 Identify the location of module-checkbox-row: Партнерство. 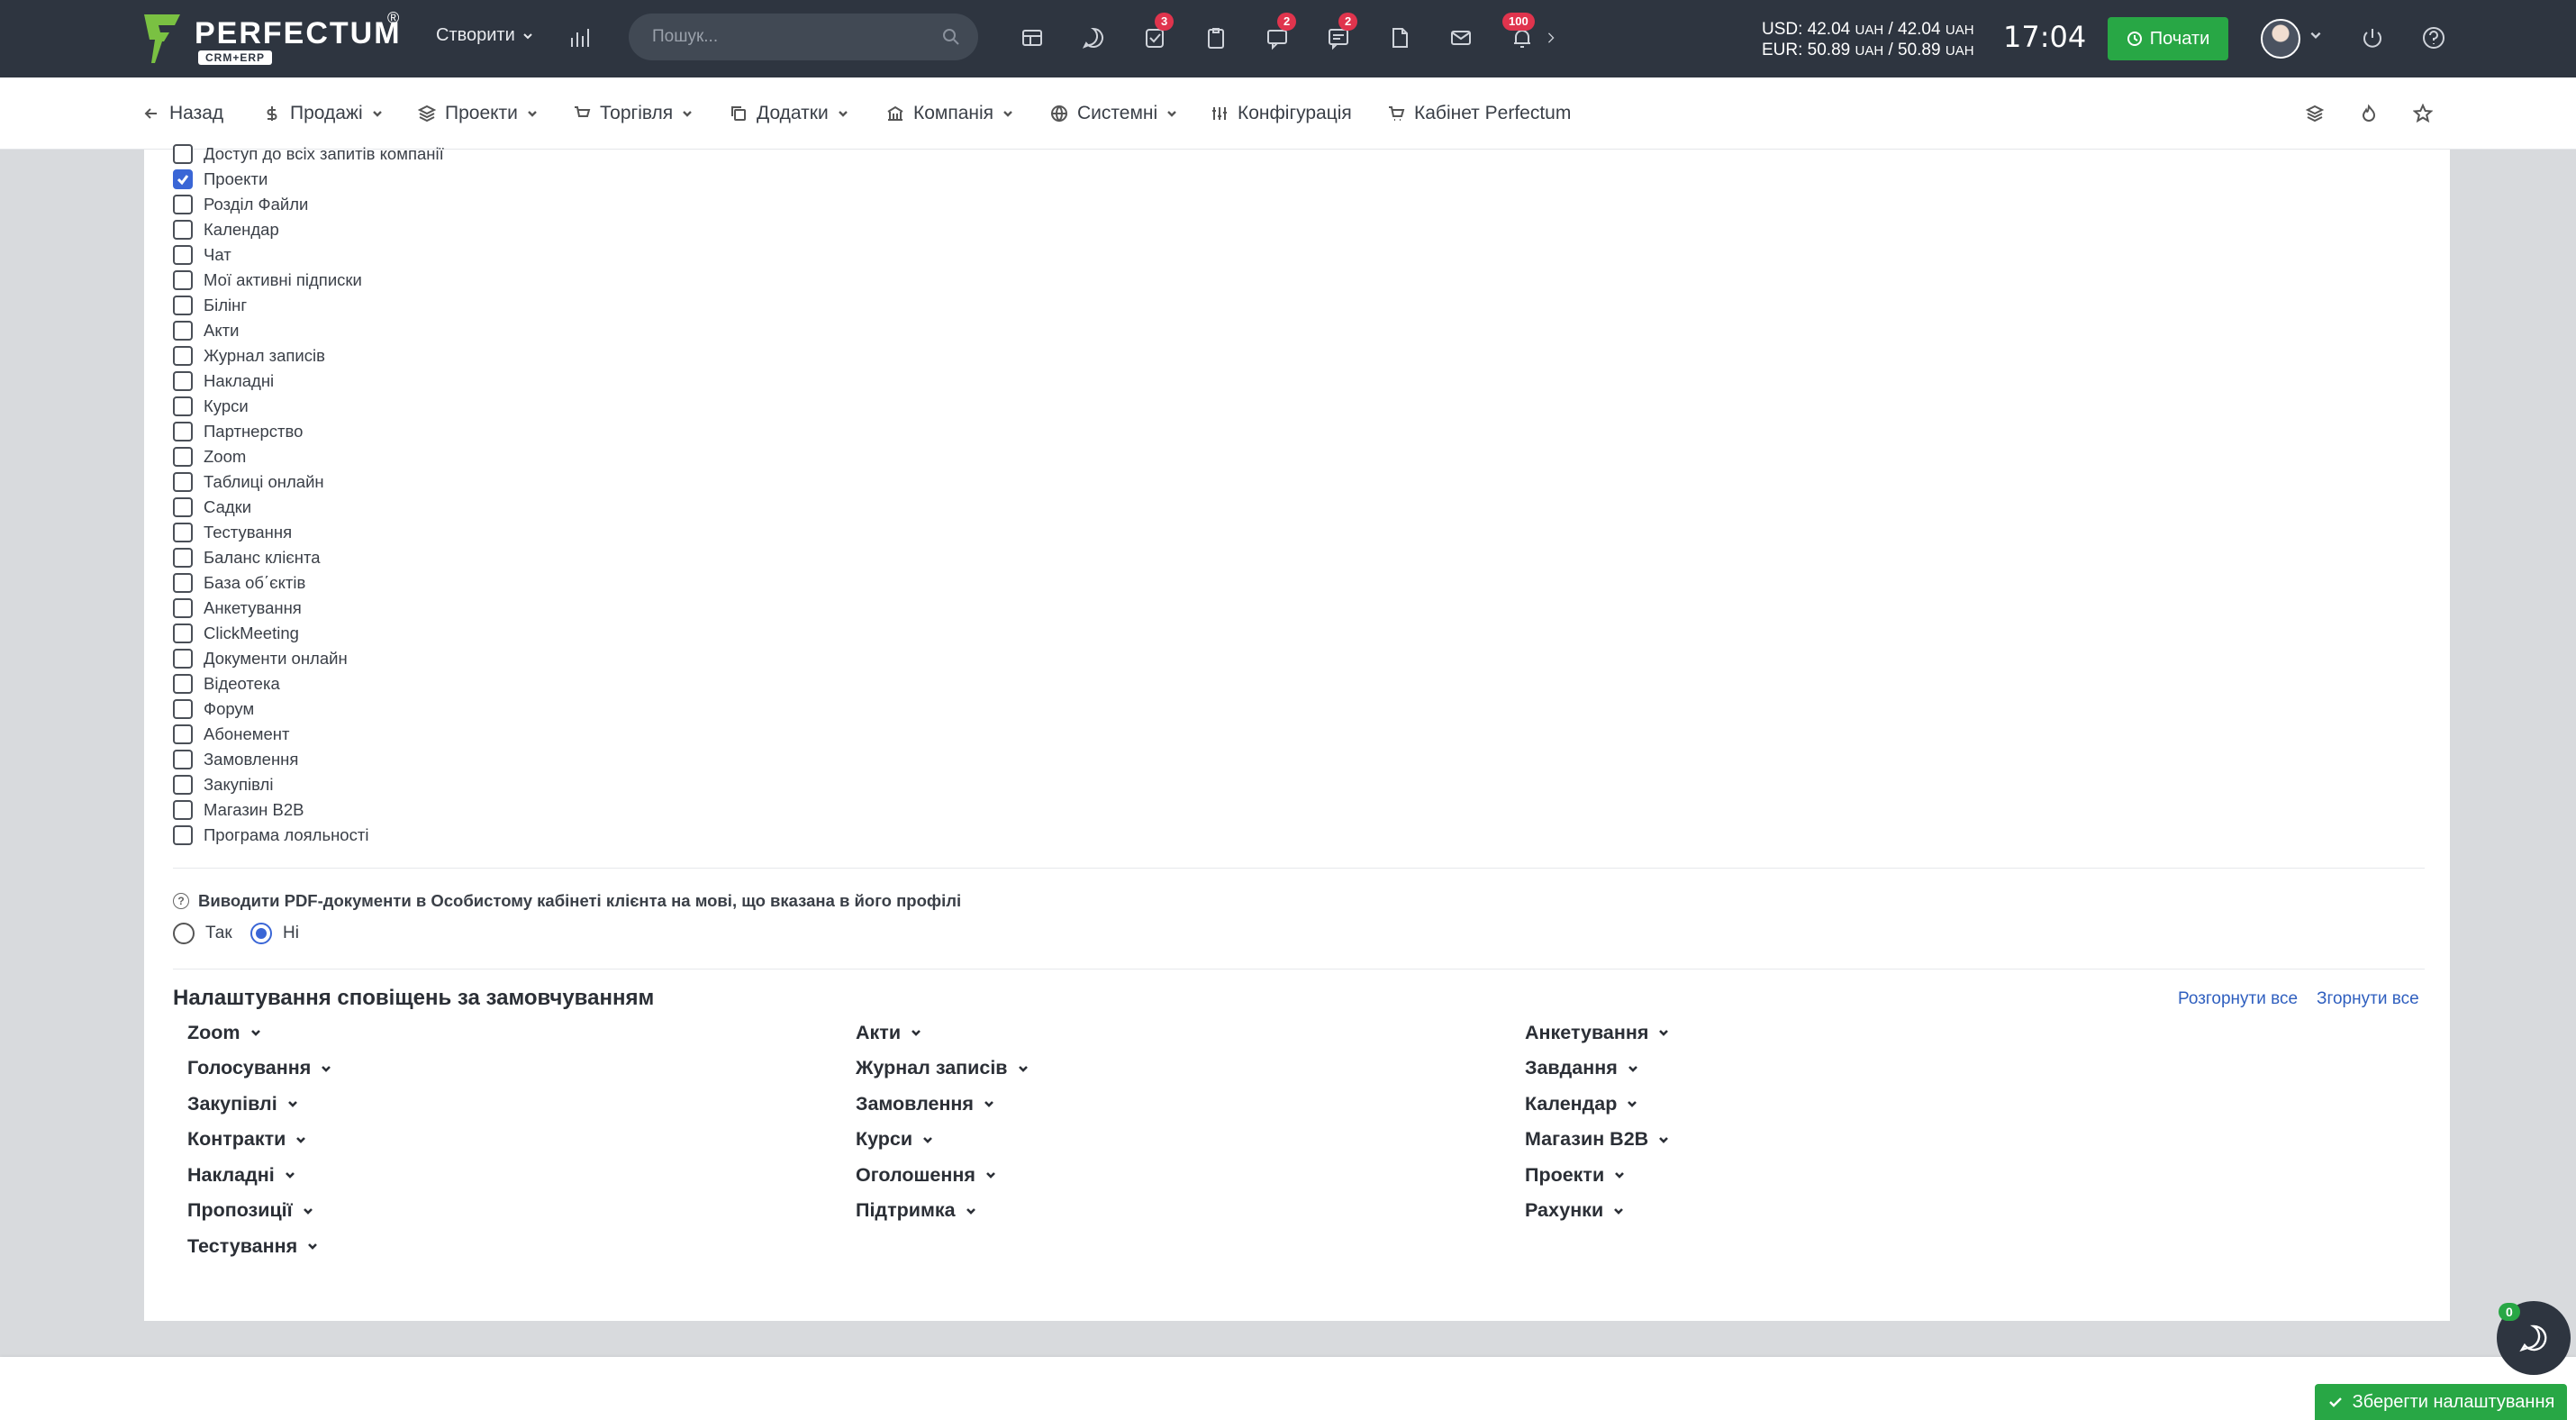
(238, 431).